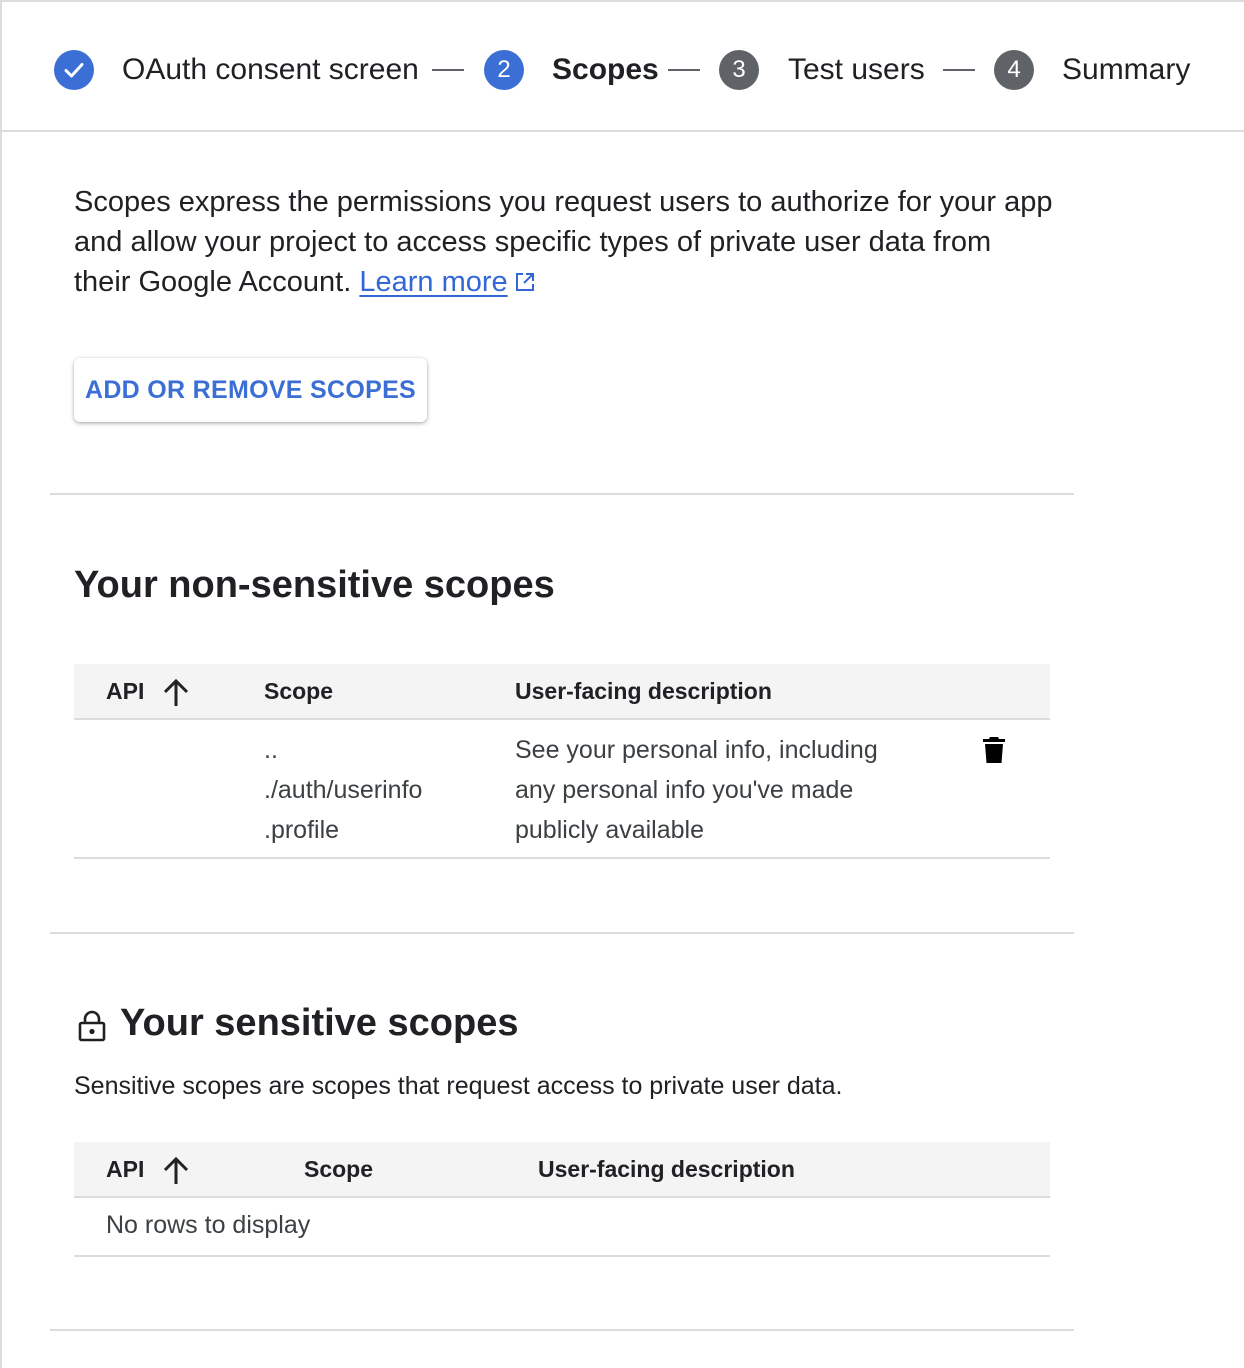  What do you see at coordinates (684, 790) in the screenshot?
I see `description-line: any personal info you've made` at bounding box center [684, 790].